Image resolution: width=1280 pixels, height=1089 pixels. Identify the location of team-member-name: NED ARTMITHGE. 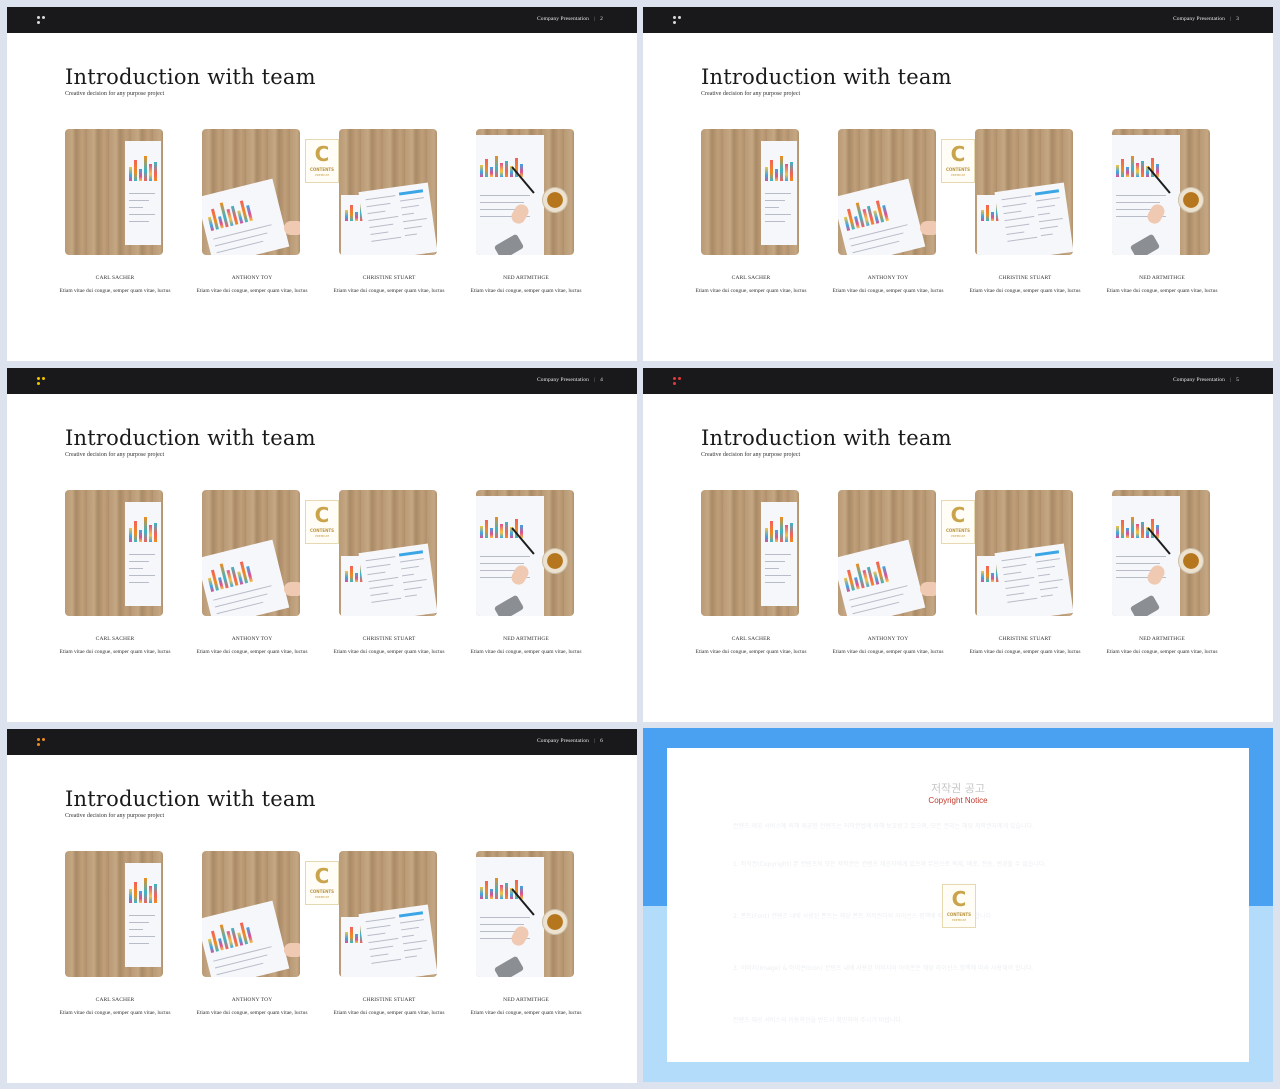
(526, 1000).